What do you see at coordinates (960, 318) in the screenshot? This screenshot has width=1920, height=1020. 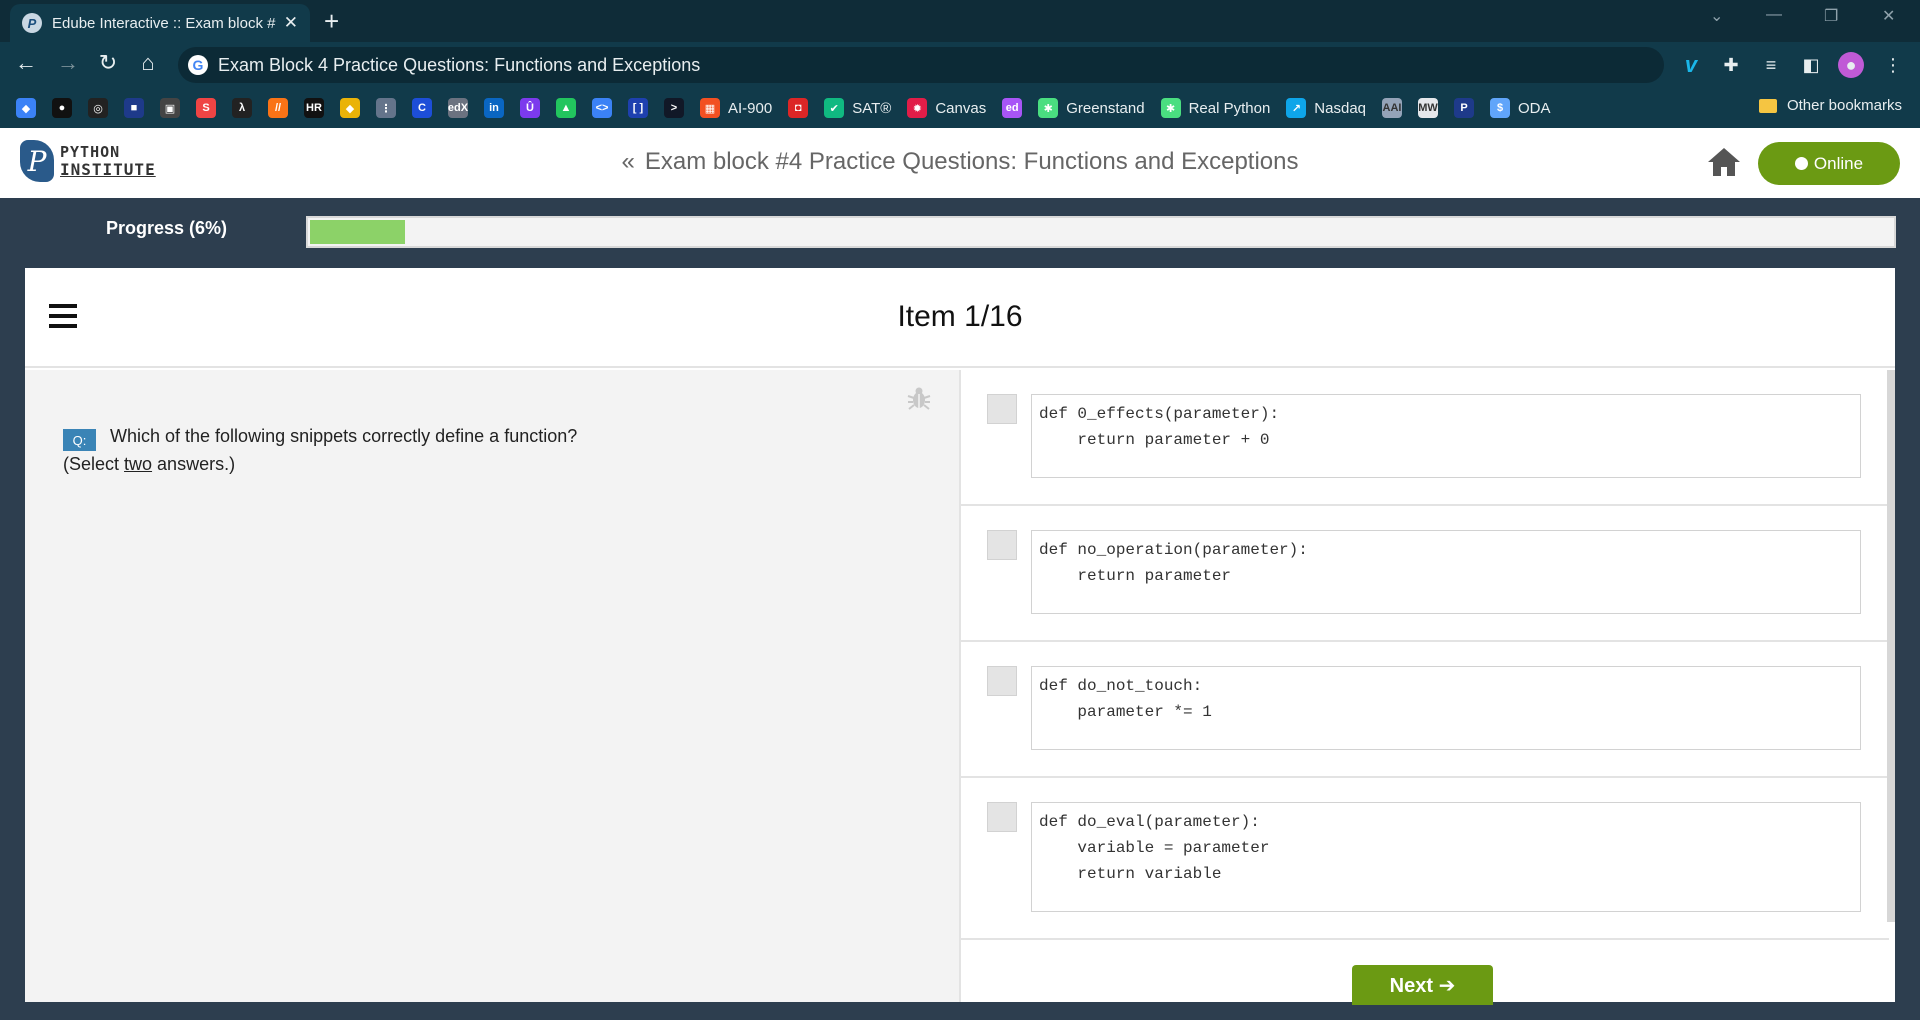 I see `panel-header: Item 1/16` at bounding box center [960, 318].